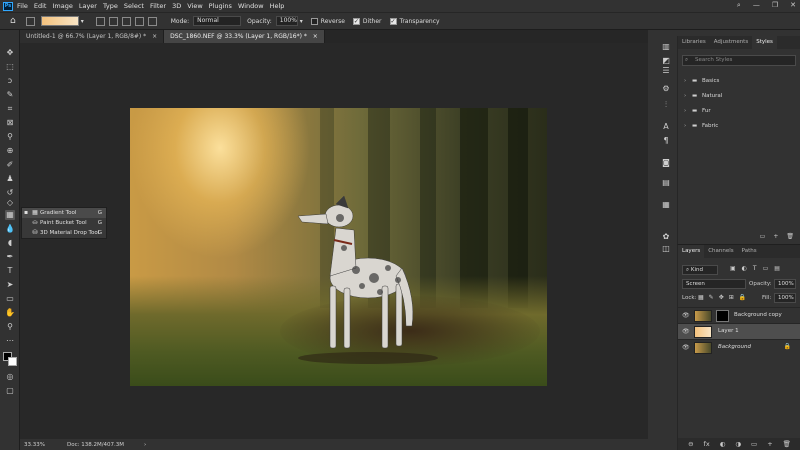  I want to click on layer-filter-kind: ⌕ Kind, so click(700, 270).